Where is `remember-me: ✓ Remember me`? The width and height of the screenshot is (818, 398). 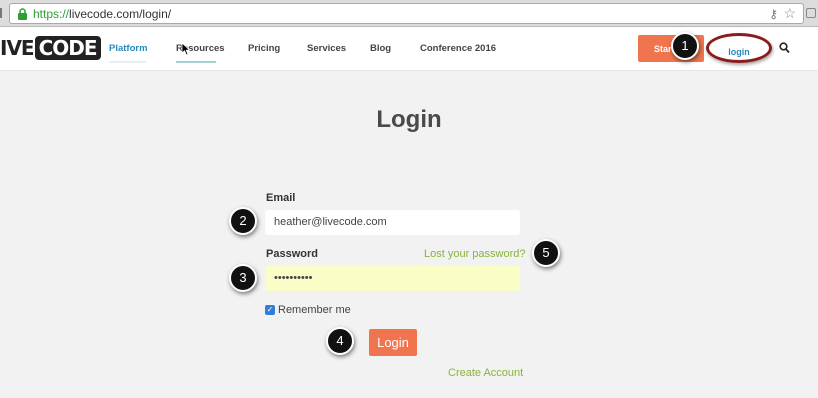 remember-me: ✓ Remember me is located at coordinates (308, 310).